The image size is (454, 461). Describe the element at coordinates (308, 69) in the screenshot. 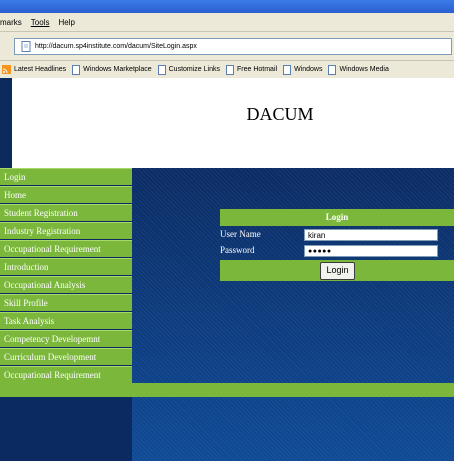

I see `link-label: Windows` at that location.